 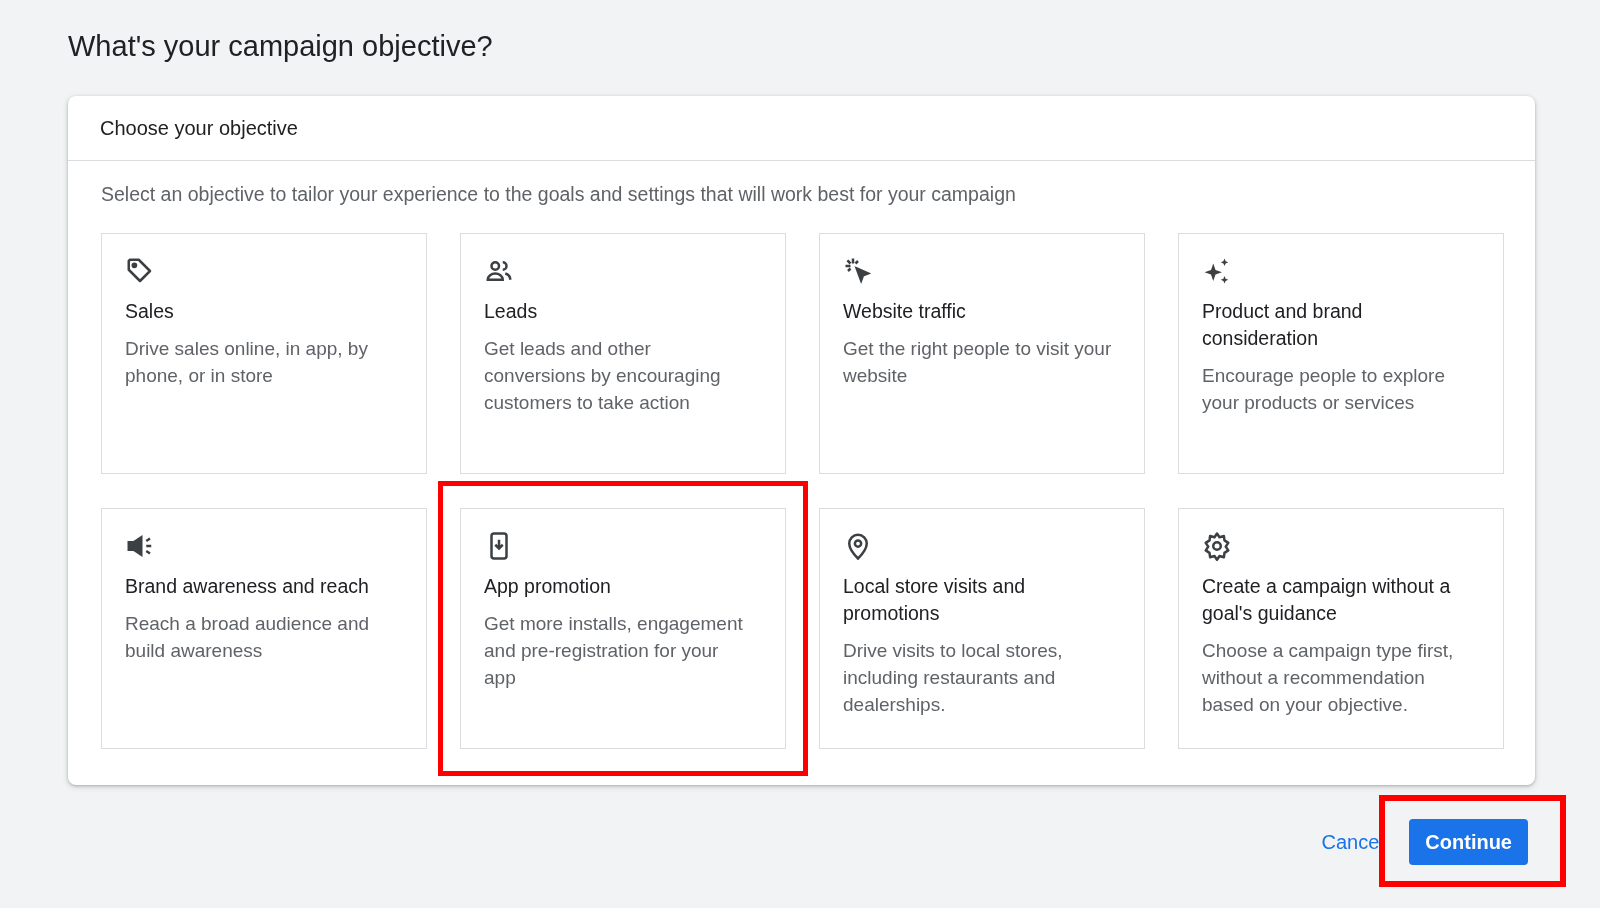 What do you see at coordinates (935, 600) in the screenshot?
I see `objective-title: Local store visits and promotions` at bounding box center [935, 600].